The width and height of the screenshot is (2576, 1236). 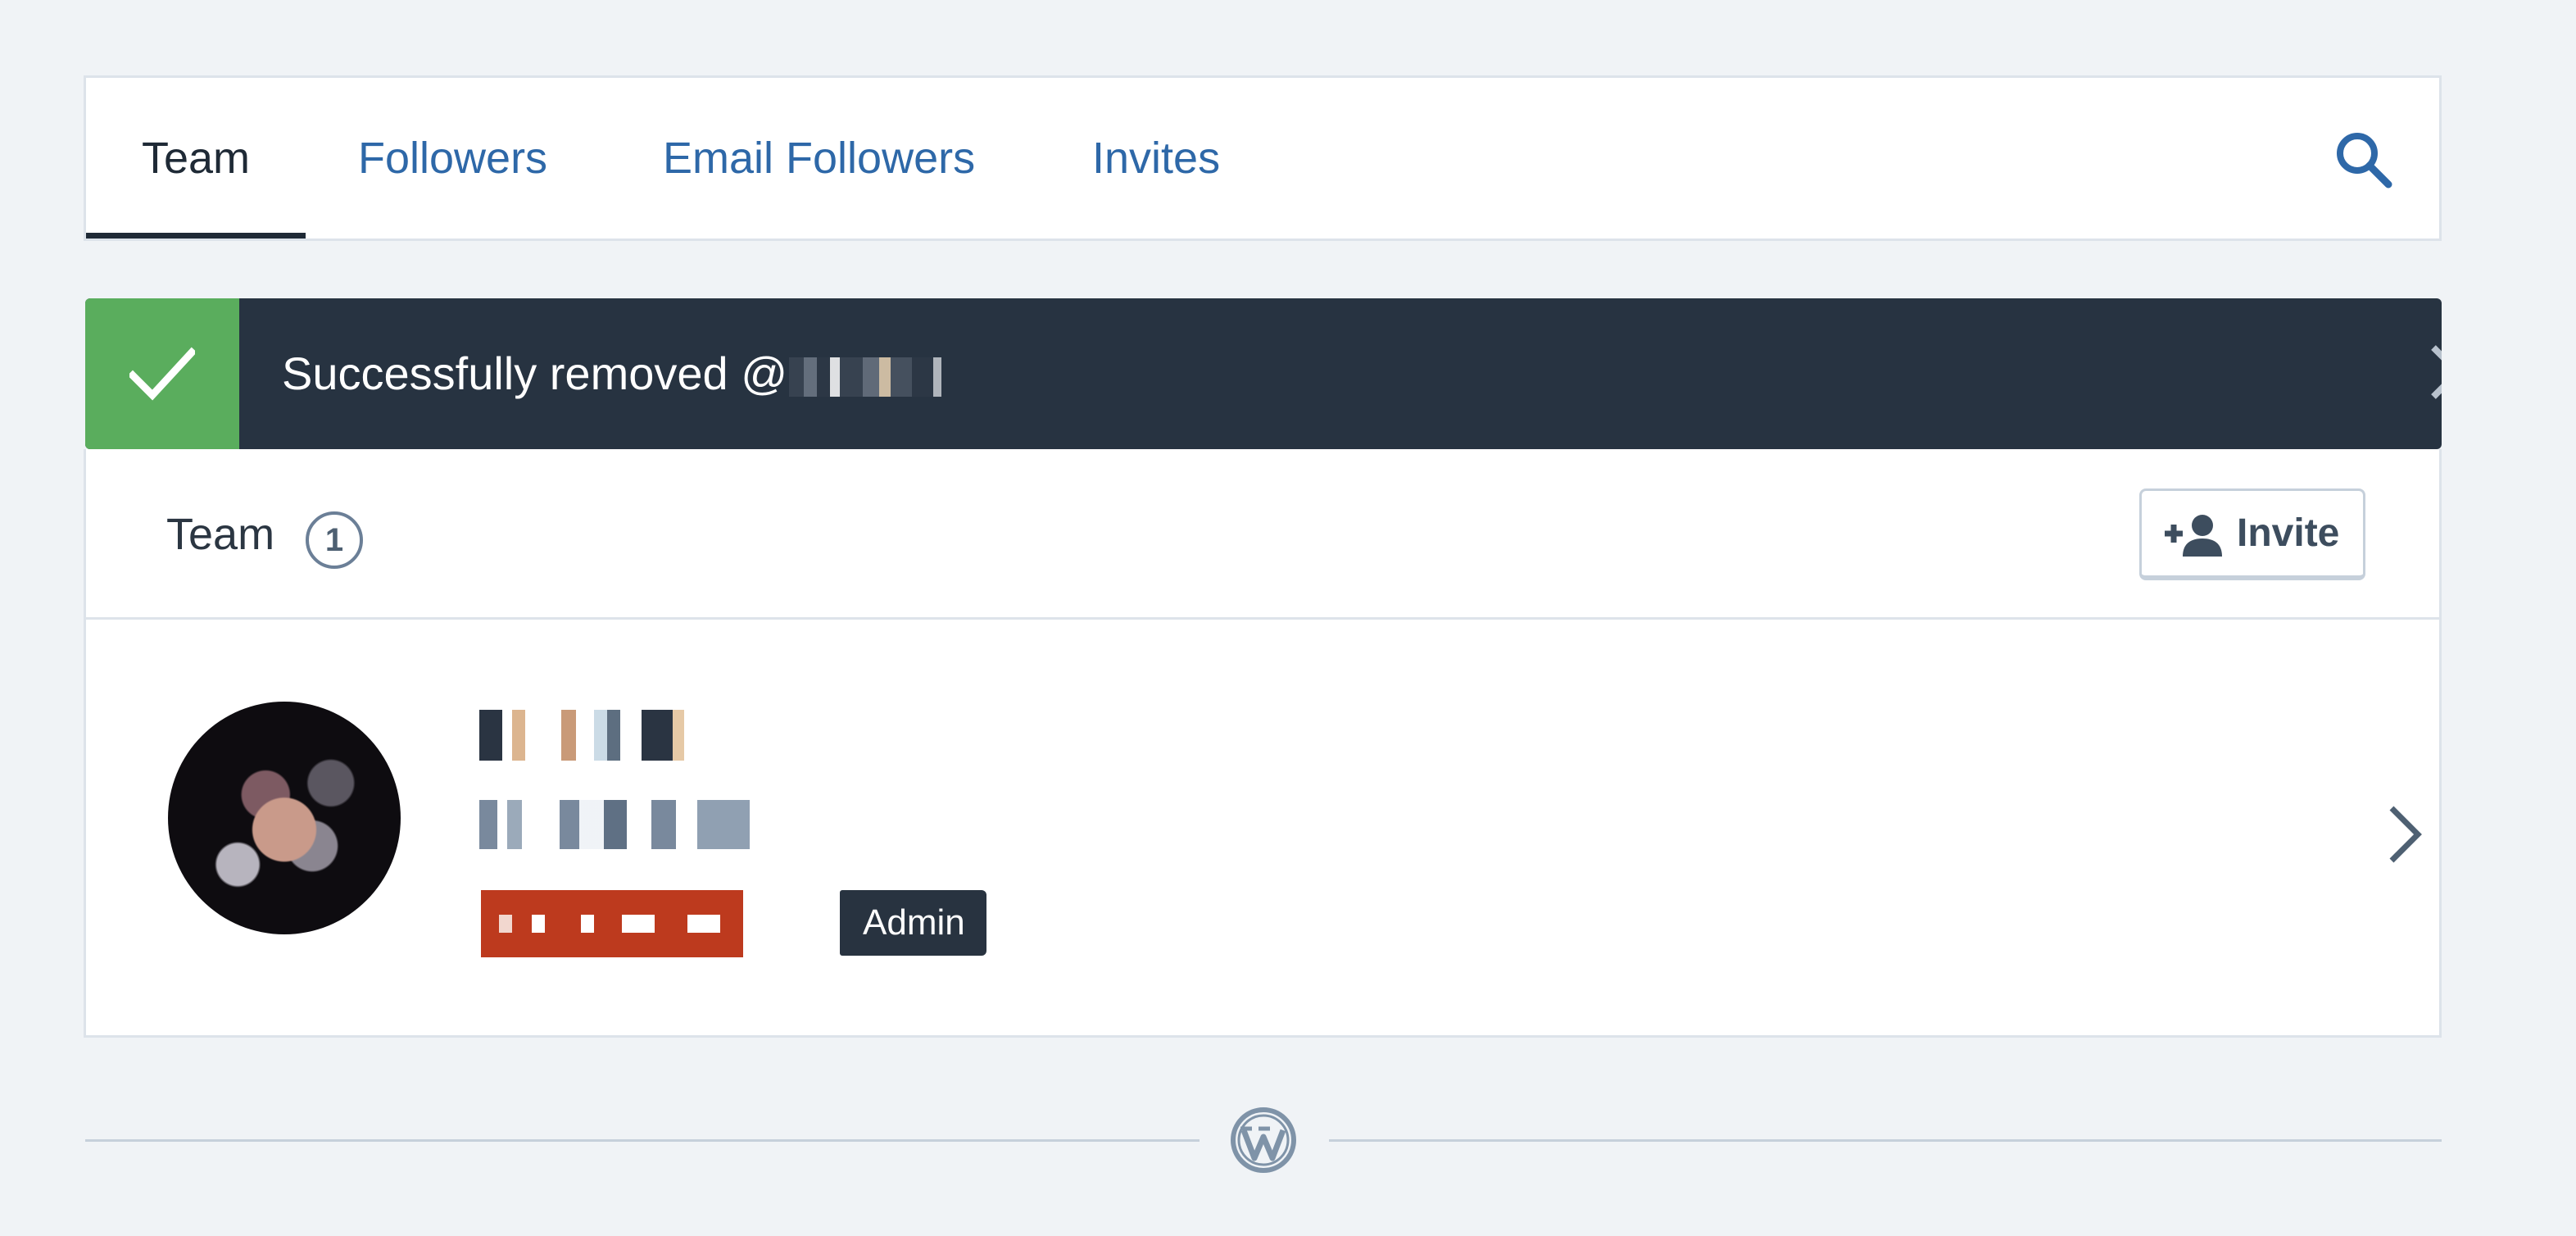 What do you see at coordinates (612, 923) in the screenshot?
I see `member-tag-redacted` at bounding box center [612, 923].